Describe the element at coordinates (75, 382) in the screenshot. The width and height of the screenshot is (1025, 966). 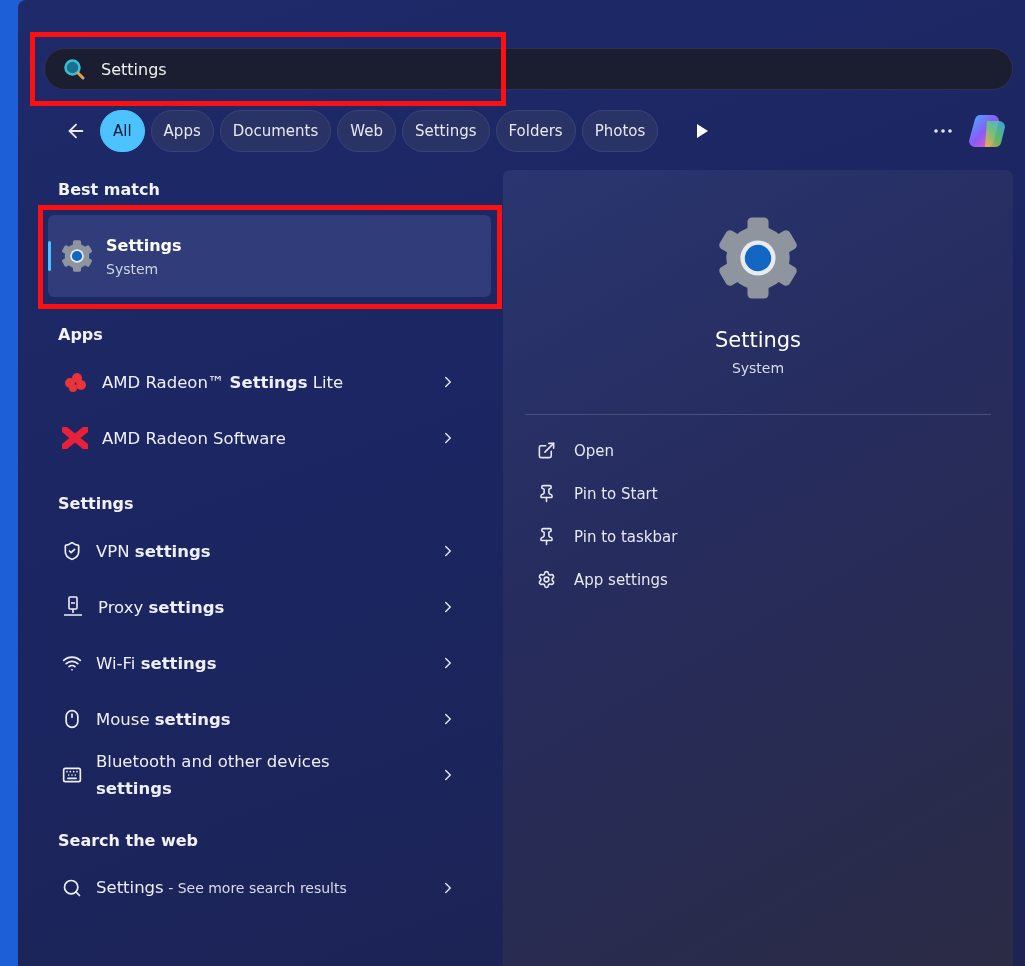
I see `cluster-logo-icon` at that location.